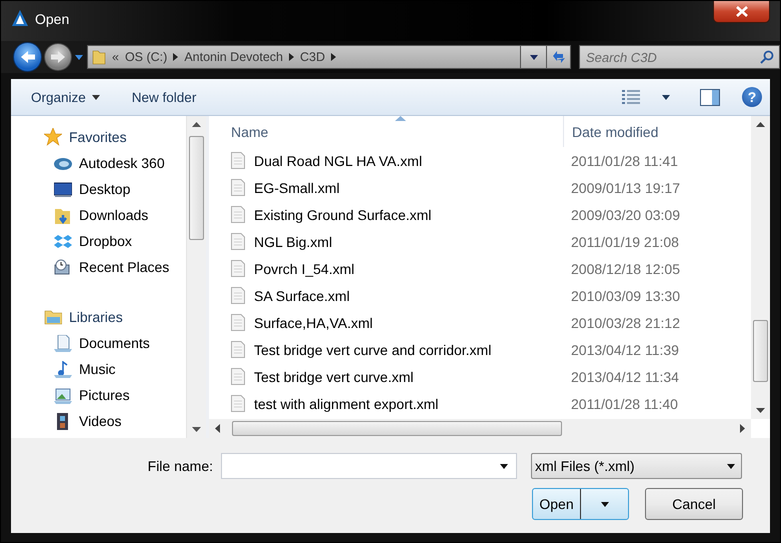 The height and width of the screenshot is (543, 781). I want to click on folder-icon, so click(99, 57).